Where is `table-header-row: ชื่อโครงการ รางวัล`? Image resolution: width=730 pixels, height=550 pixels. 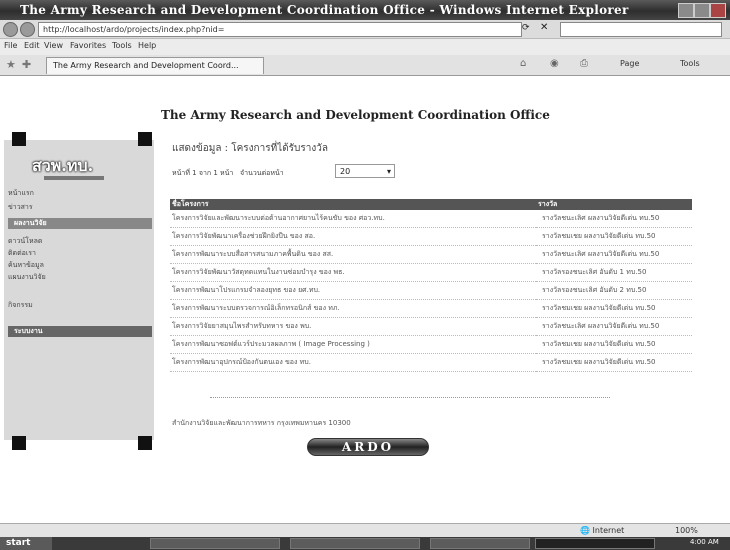
table-header-row: ชื่อโครงการ รางวัล is located at coordinates (431, 204).